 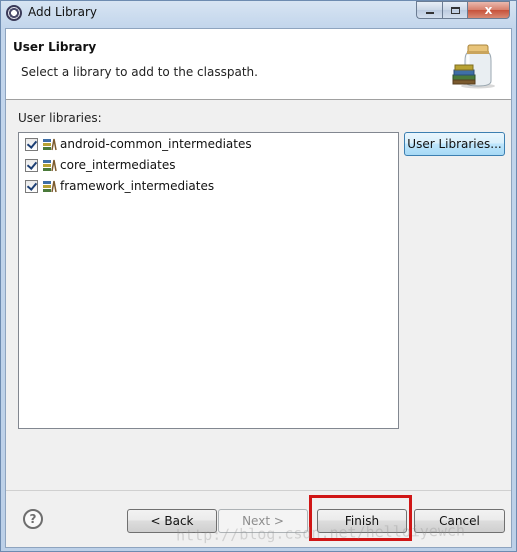 I want to click on list-item: core_intermediates, so click(x=100, y=165).